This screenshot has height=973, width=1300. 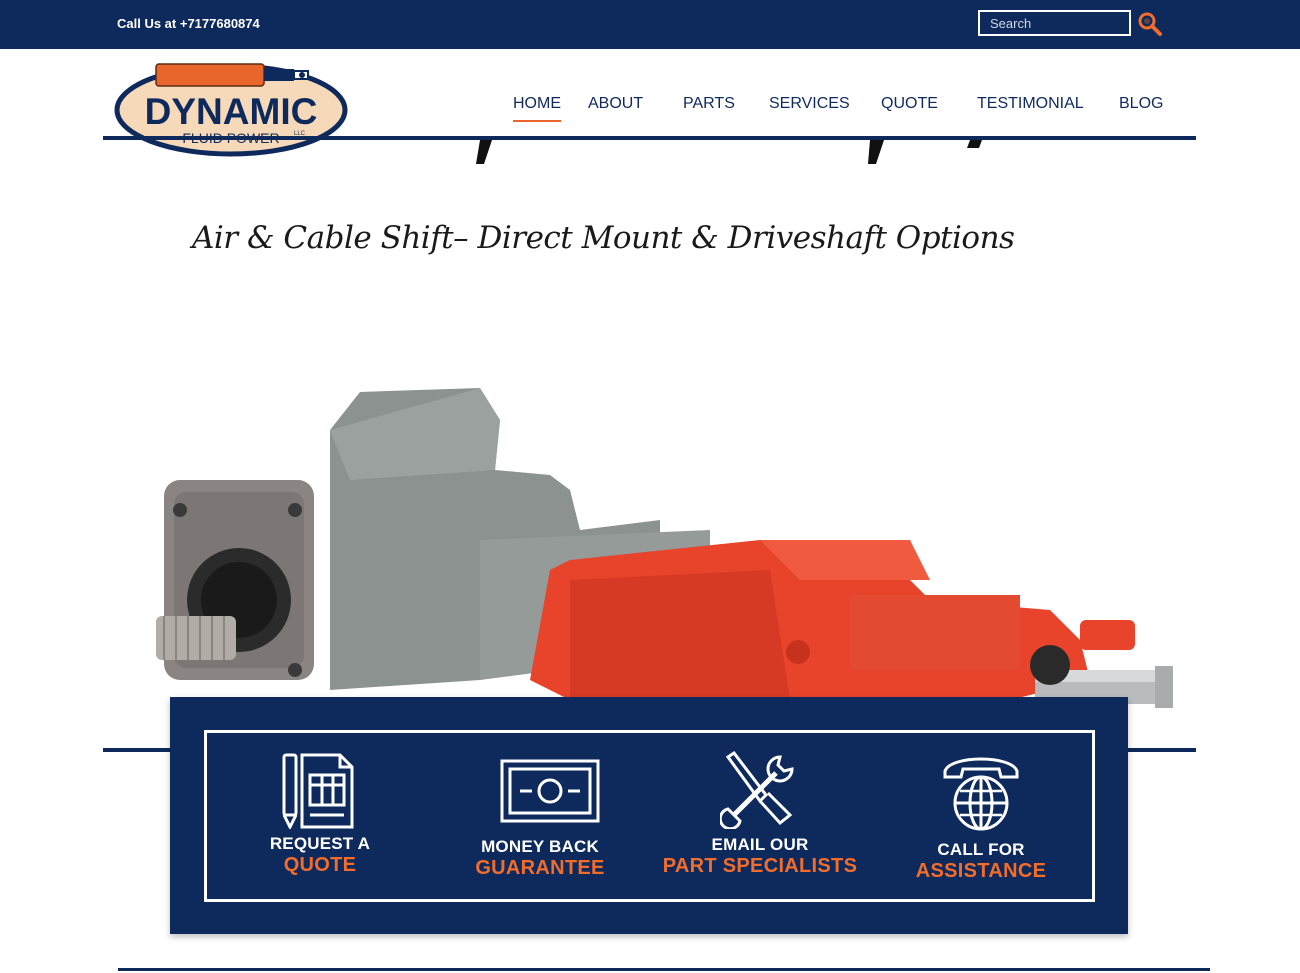 What do you see at coordinates (1141, 104) in the screenshot?
I see `nav-blog: BLOG` at bounding box center [1141, 104].